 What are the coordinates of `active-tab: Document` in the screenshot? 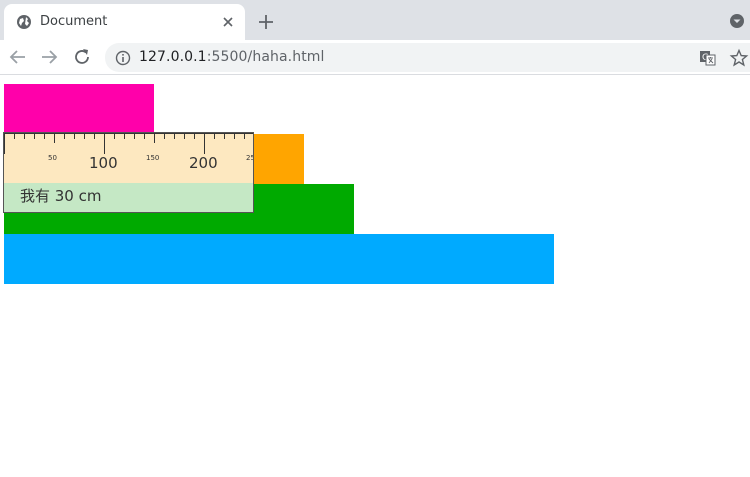 It's located at (124, 22).